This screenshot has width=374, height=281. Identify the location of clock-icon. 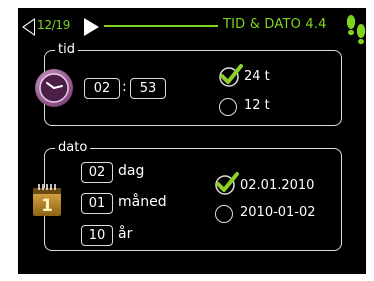
(54, 88).